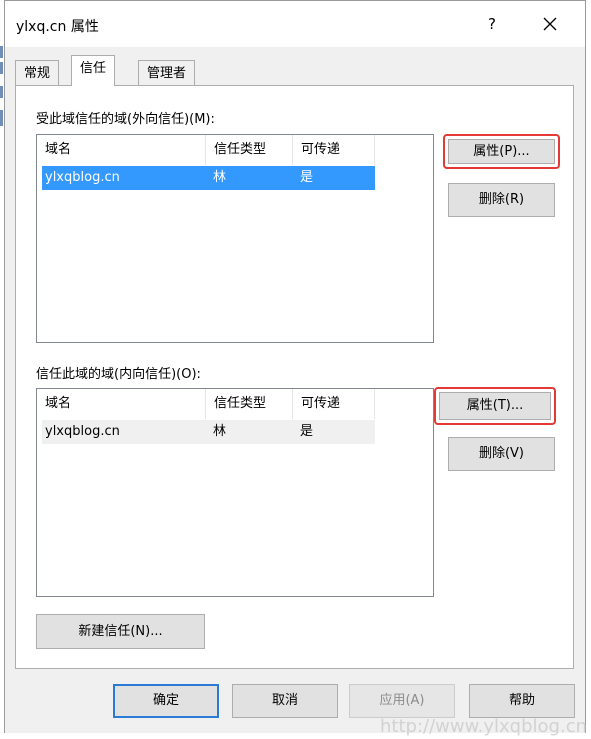  Describe the element at coordinates (501, 454) in the screenshot. I see `incoming-remove-button: 删除(V)` at that location.